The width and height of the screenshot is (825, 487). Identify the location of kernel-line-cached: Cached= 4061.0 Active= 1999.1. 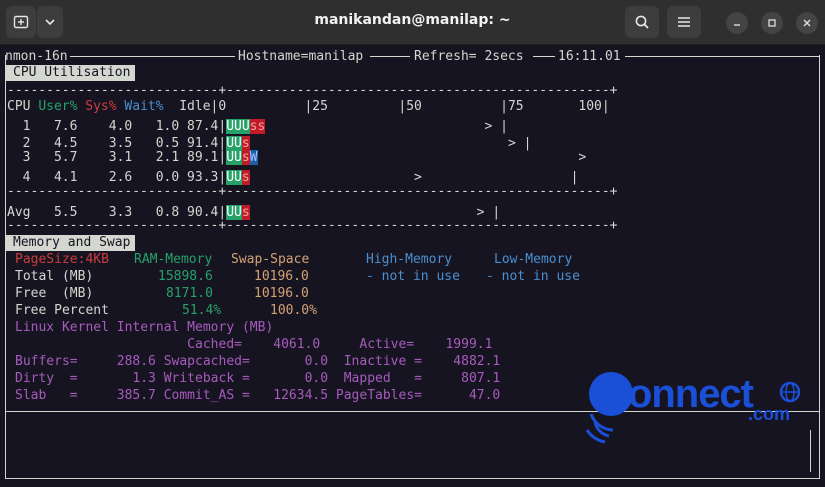
(254, 344).